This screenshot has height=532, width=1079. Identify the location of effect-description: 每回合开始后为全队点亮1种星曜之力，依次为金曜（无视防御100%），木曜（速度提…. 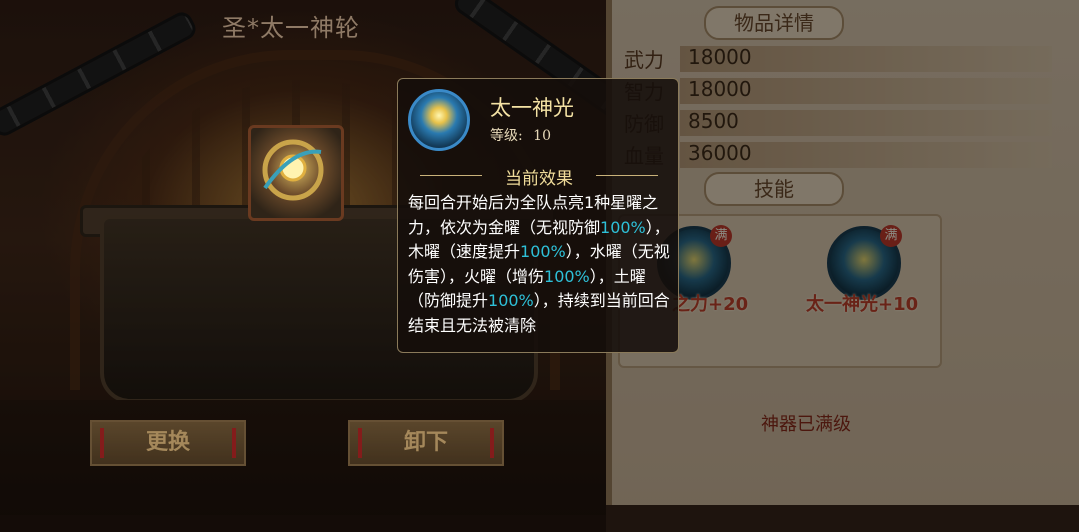
(541, 264).